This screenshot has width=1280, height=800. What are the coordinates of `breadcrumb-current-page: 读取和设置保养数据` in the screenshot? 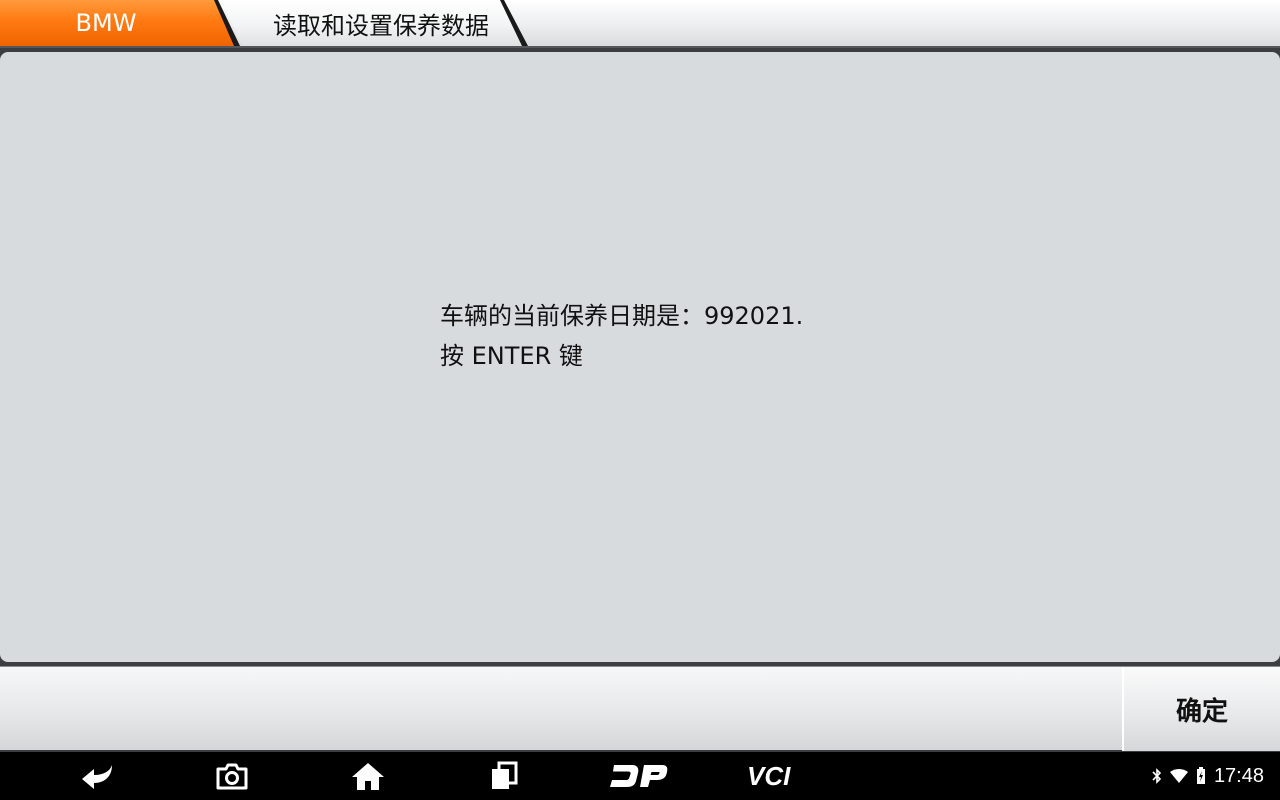 It's located at (374, 23).